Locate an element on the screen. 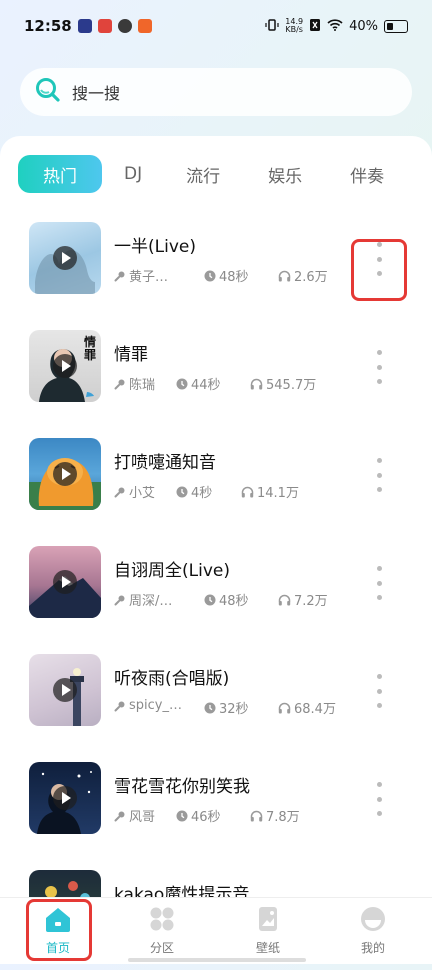 The image size is (432, 970). tab-hot: 热门 is located at coordinates (60, 174).